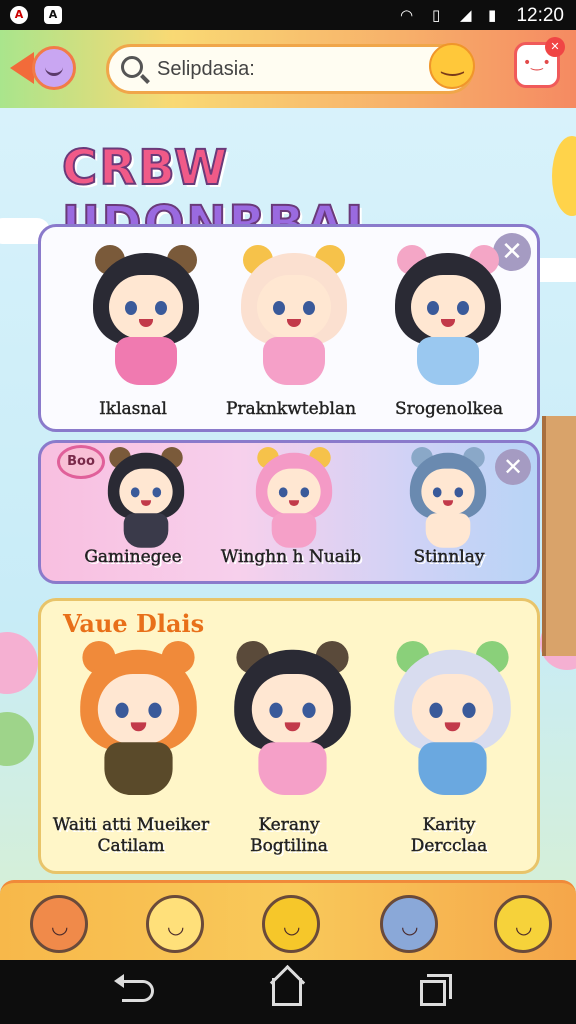 This screenshot has height=1024, width=576. I want to click on search-text: Selipdasia:, so click(206, 69).